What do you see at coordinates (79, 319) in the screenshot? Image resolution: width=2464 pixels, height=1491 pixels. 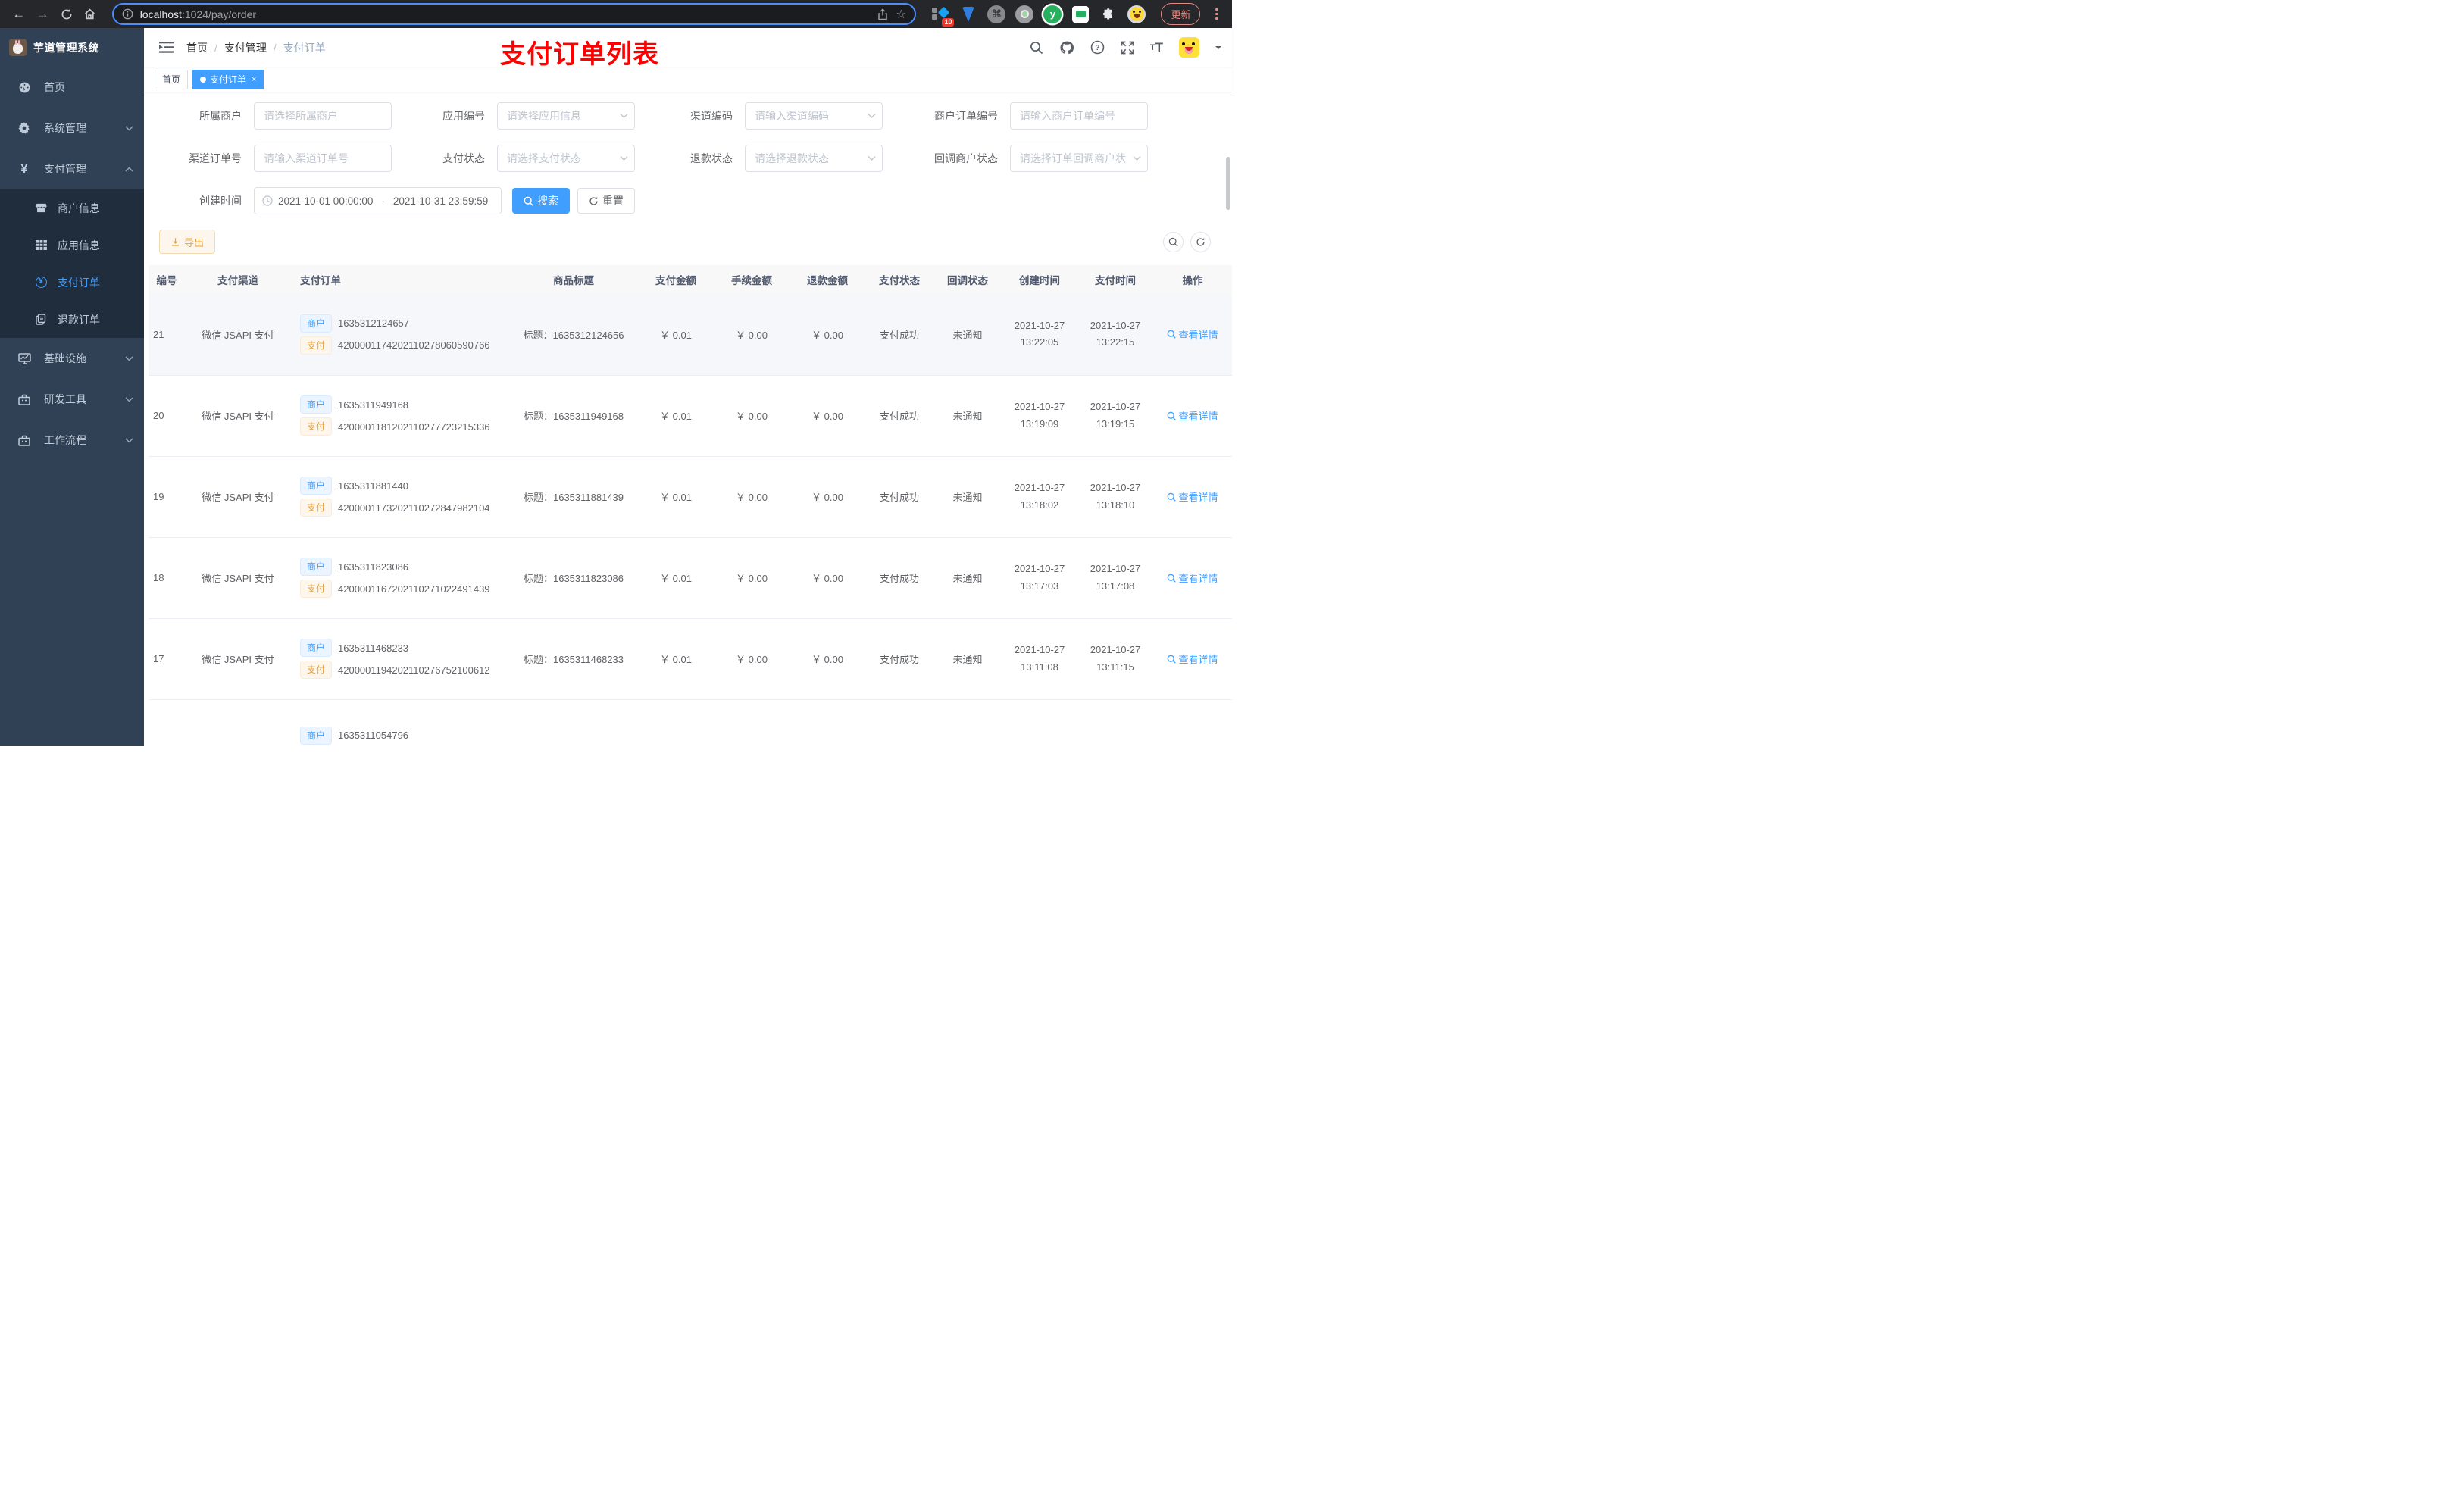 I see `sidebar-item-label: 退款订单` at bounding box center [79, 319].